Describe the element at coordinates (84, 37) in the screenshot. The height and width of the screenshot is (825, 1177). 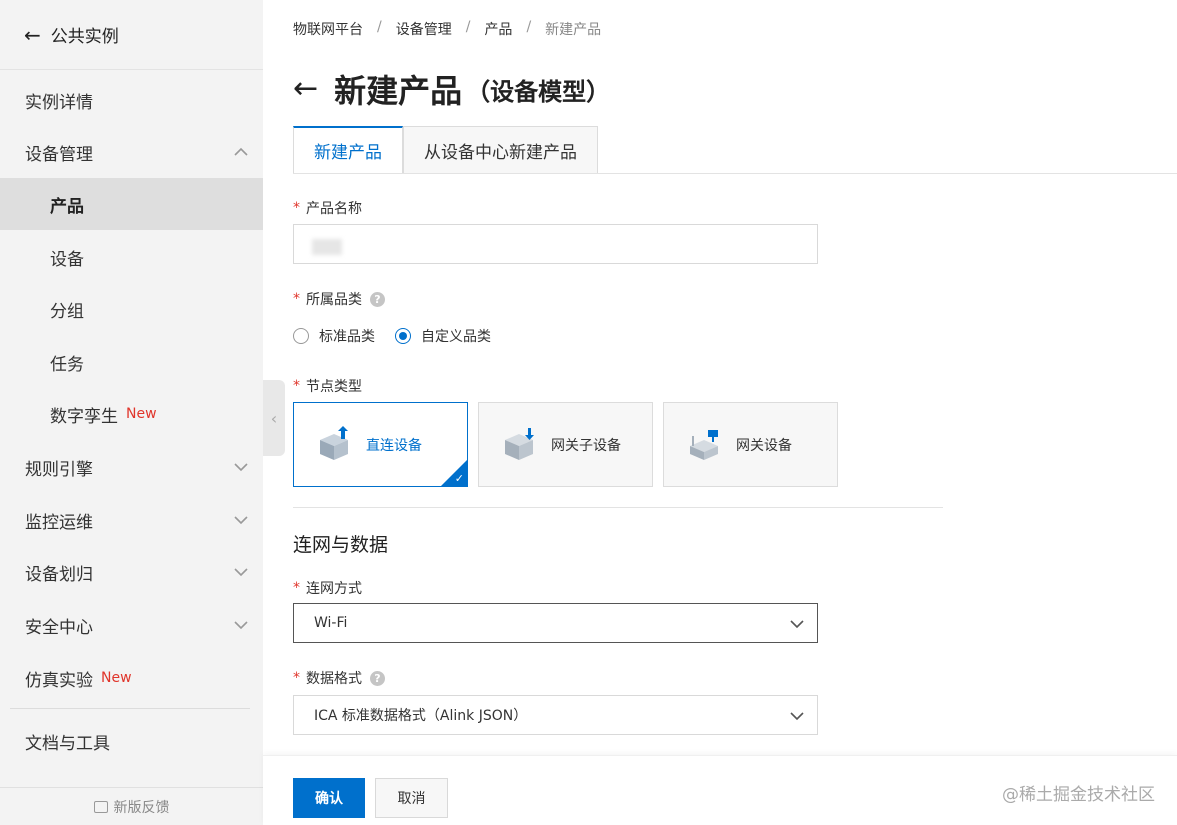
I see `back-label: 公共实例` at that location.